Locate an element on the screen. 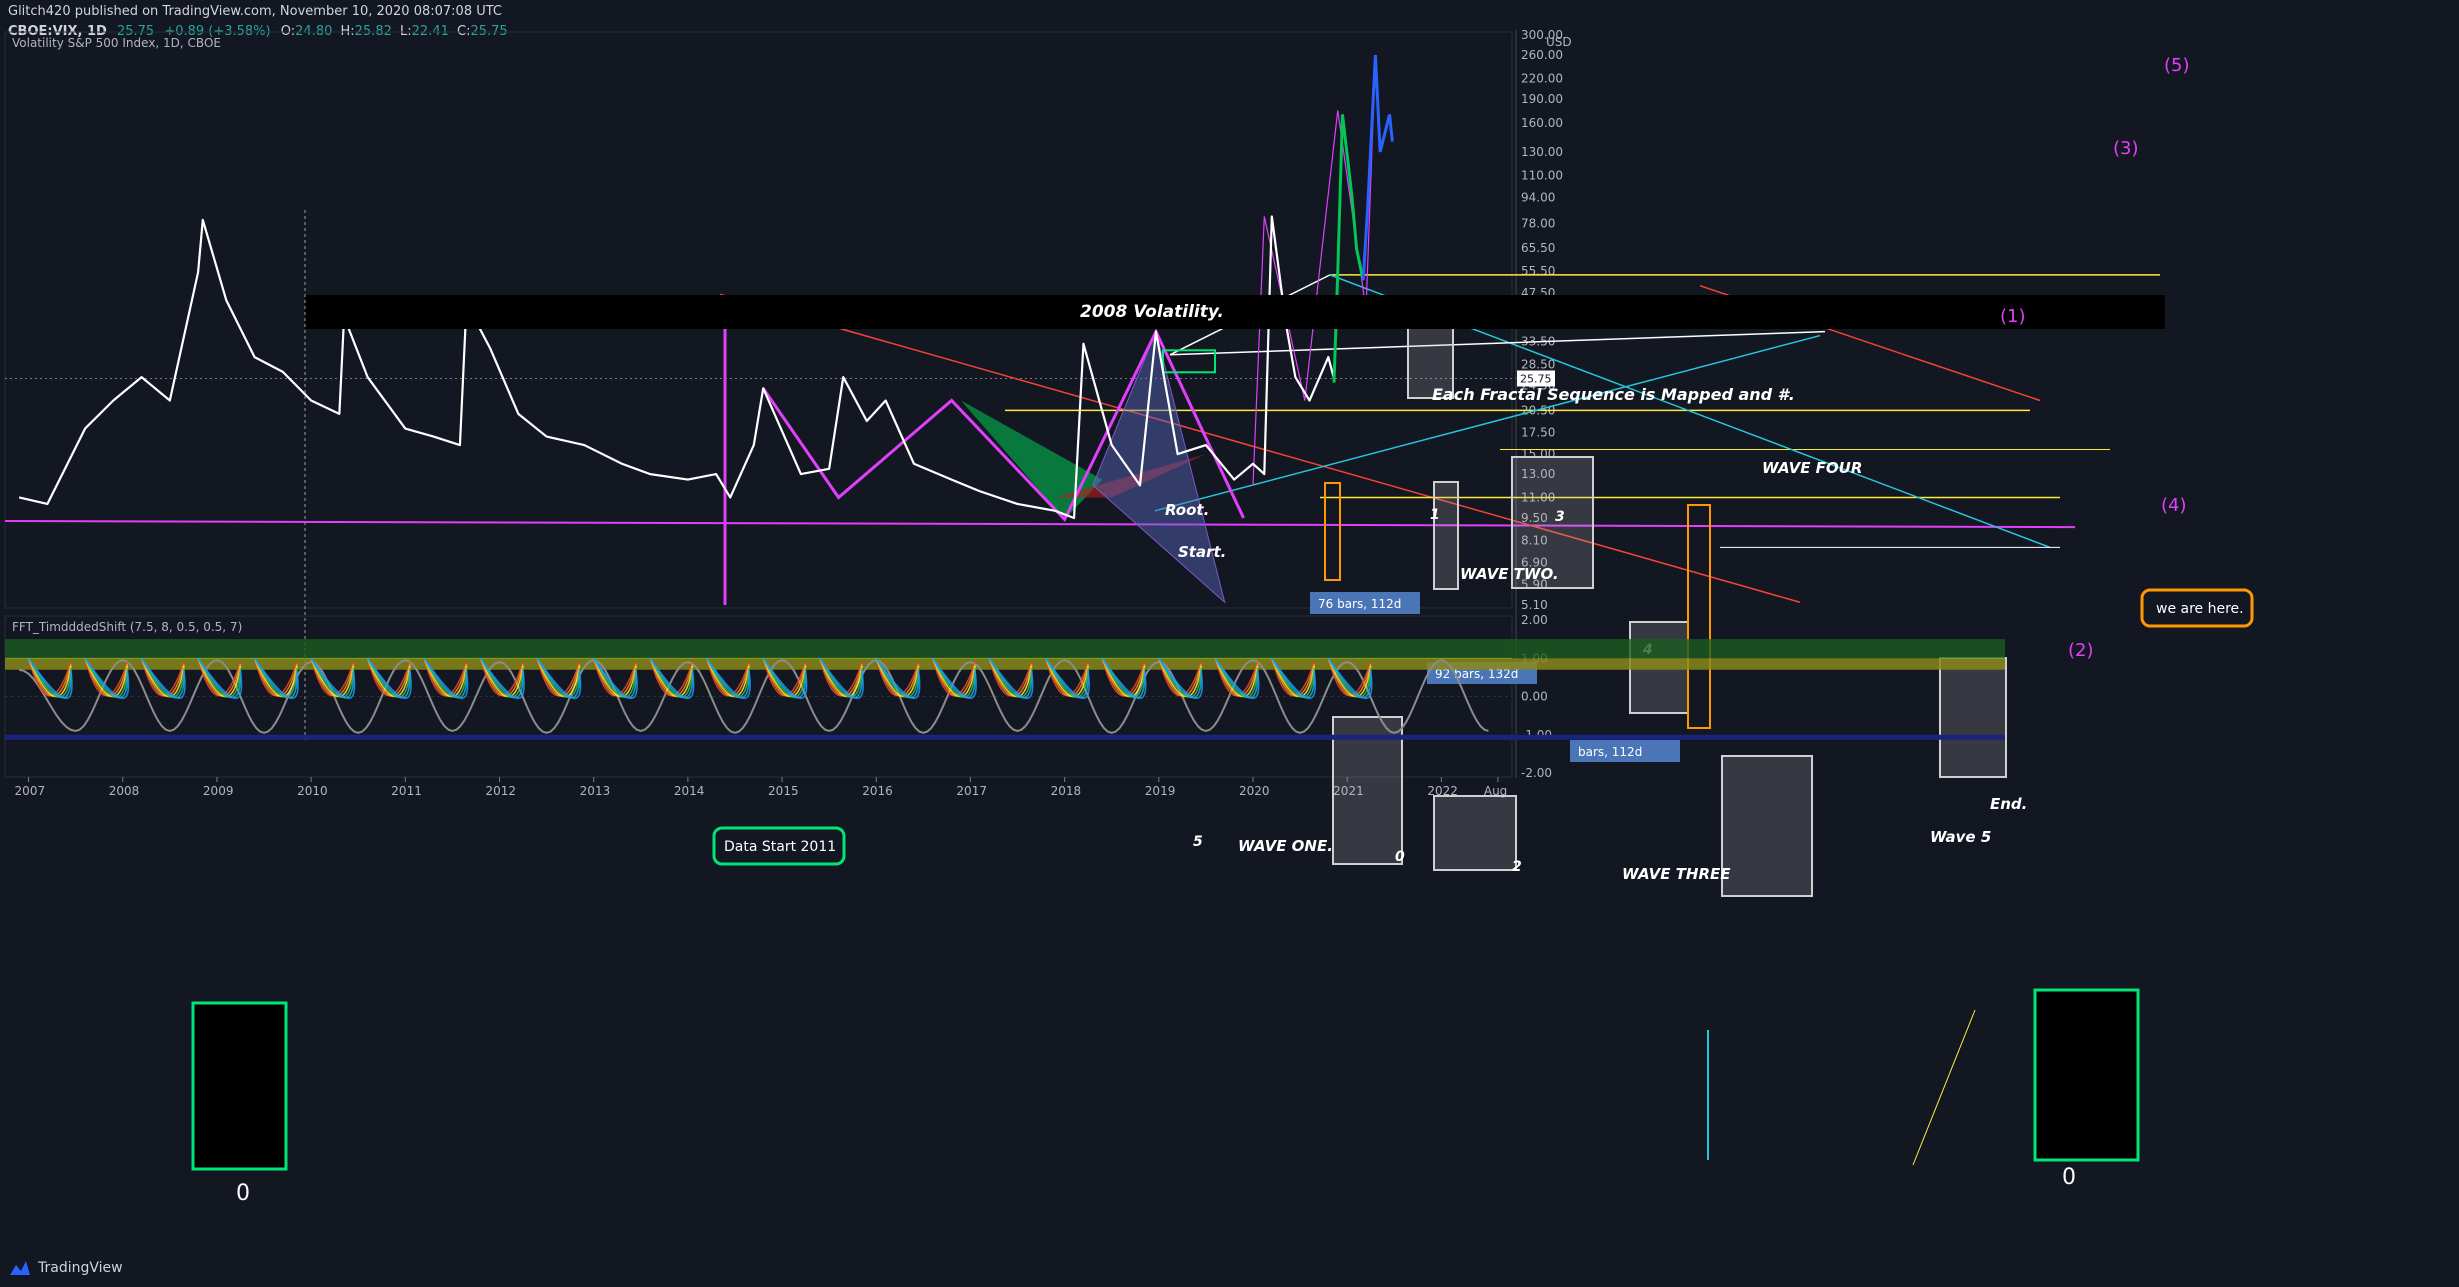 Image resolution: width=2459 pixels, height=1287 pixels. y-tick-label: 130.00 is located at coordinates (1542, 152).